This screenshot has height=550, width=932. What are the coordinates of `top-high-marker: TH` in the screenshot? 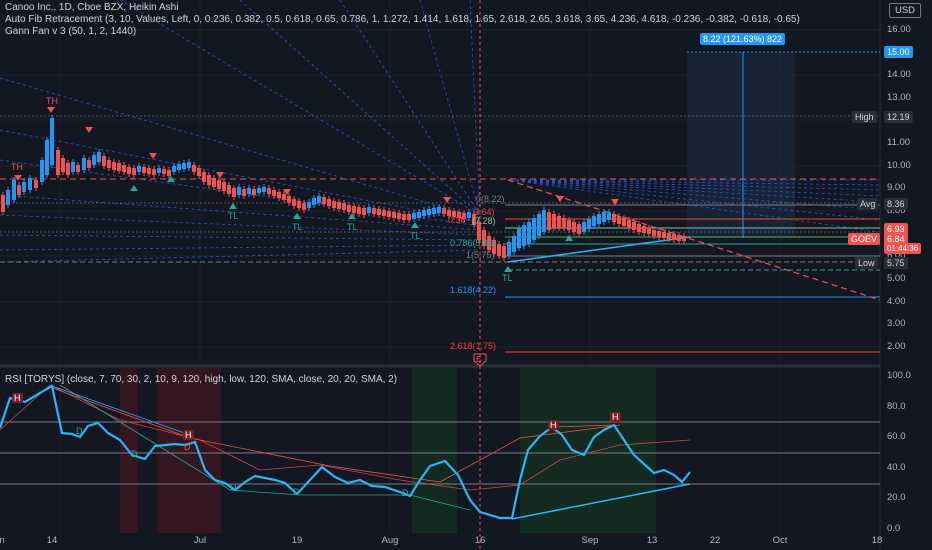 It's located at (52, 101).